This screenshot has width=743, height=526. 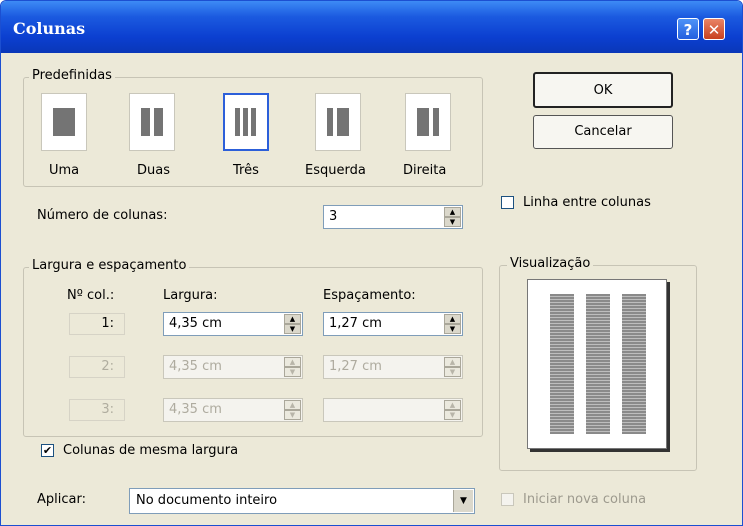 I want to click on width-field-2: 4,35 cm ▲ ▼, so click(x=233, y=367).